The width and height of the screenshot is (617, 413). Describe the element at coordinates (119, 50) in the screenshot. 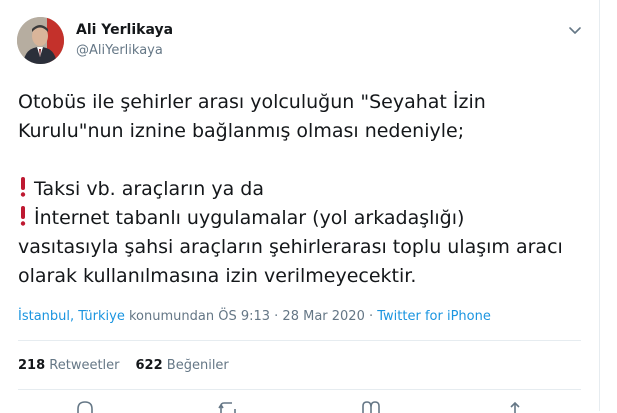

I see `user-handle: @AliYerlikaya` at that location.